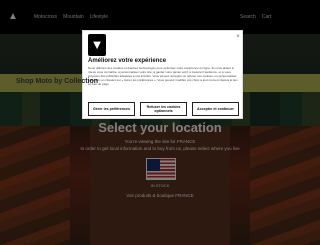 The image size is (320, 245). I want to click on cookie-modal-title: Améliorez votre expérience, so click(127, 61).